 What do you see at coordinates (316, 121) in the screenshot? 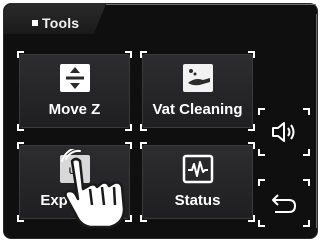
I see `frame-line-right` at bounding box center [316, 121].